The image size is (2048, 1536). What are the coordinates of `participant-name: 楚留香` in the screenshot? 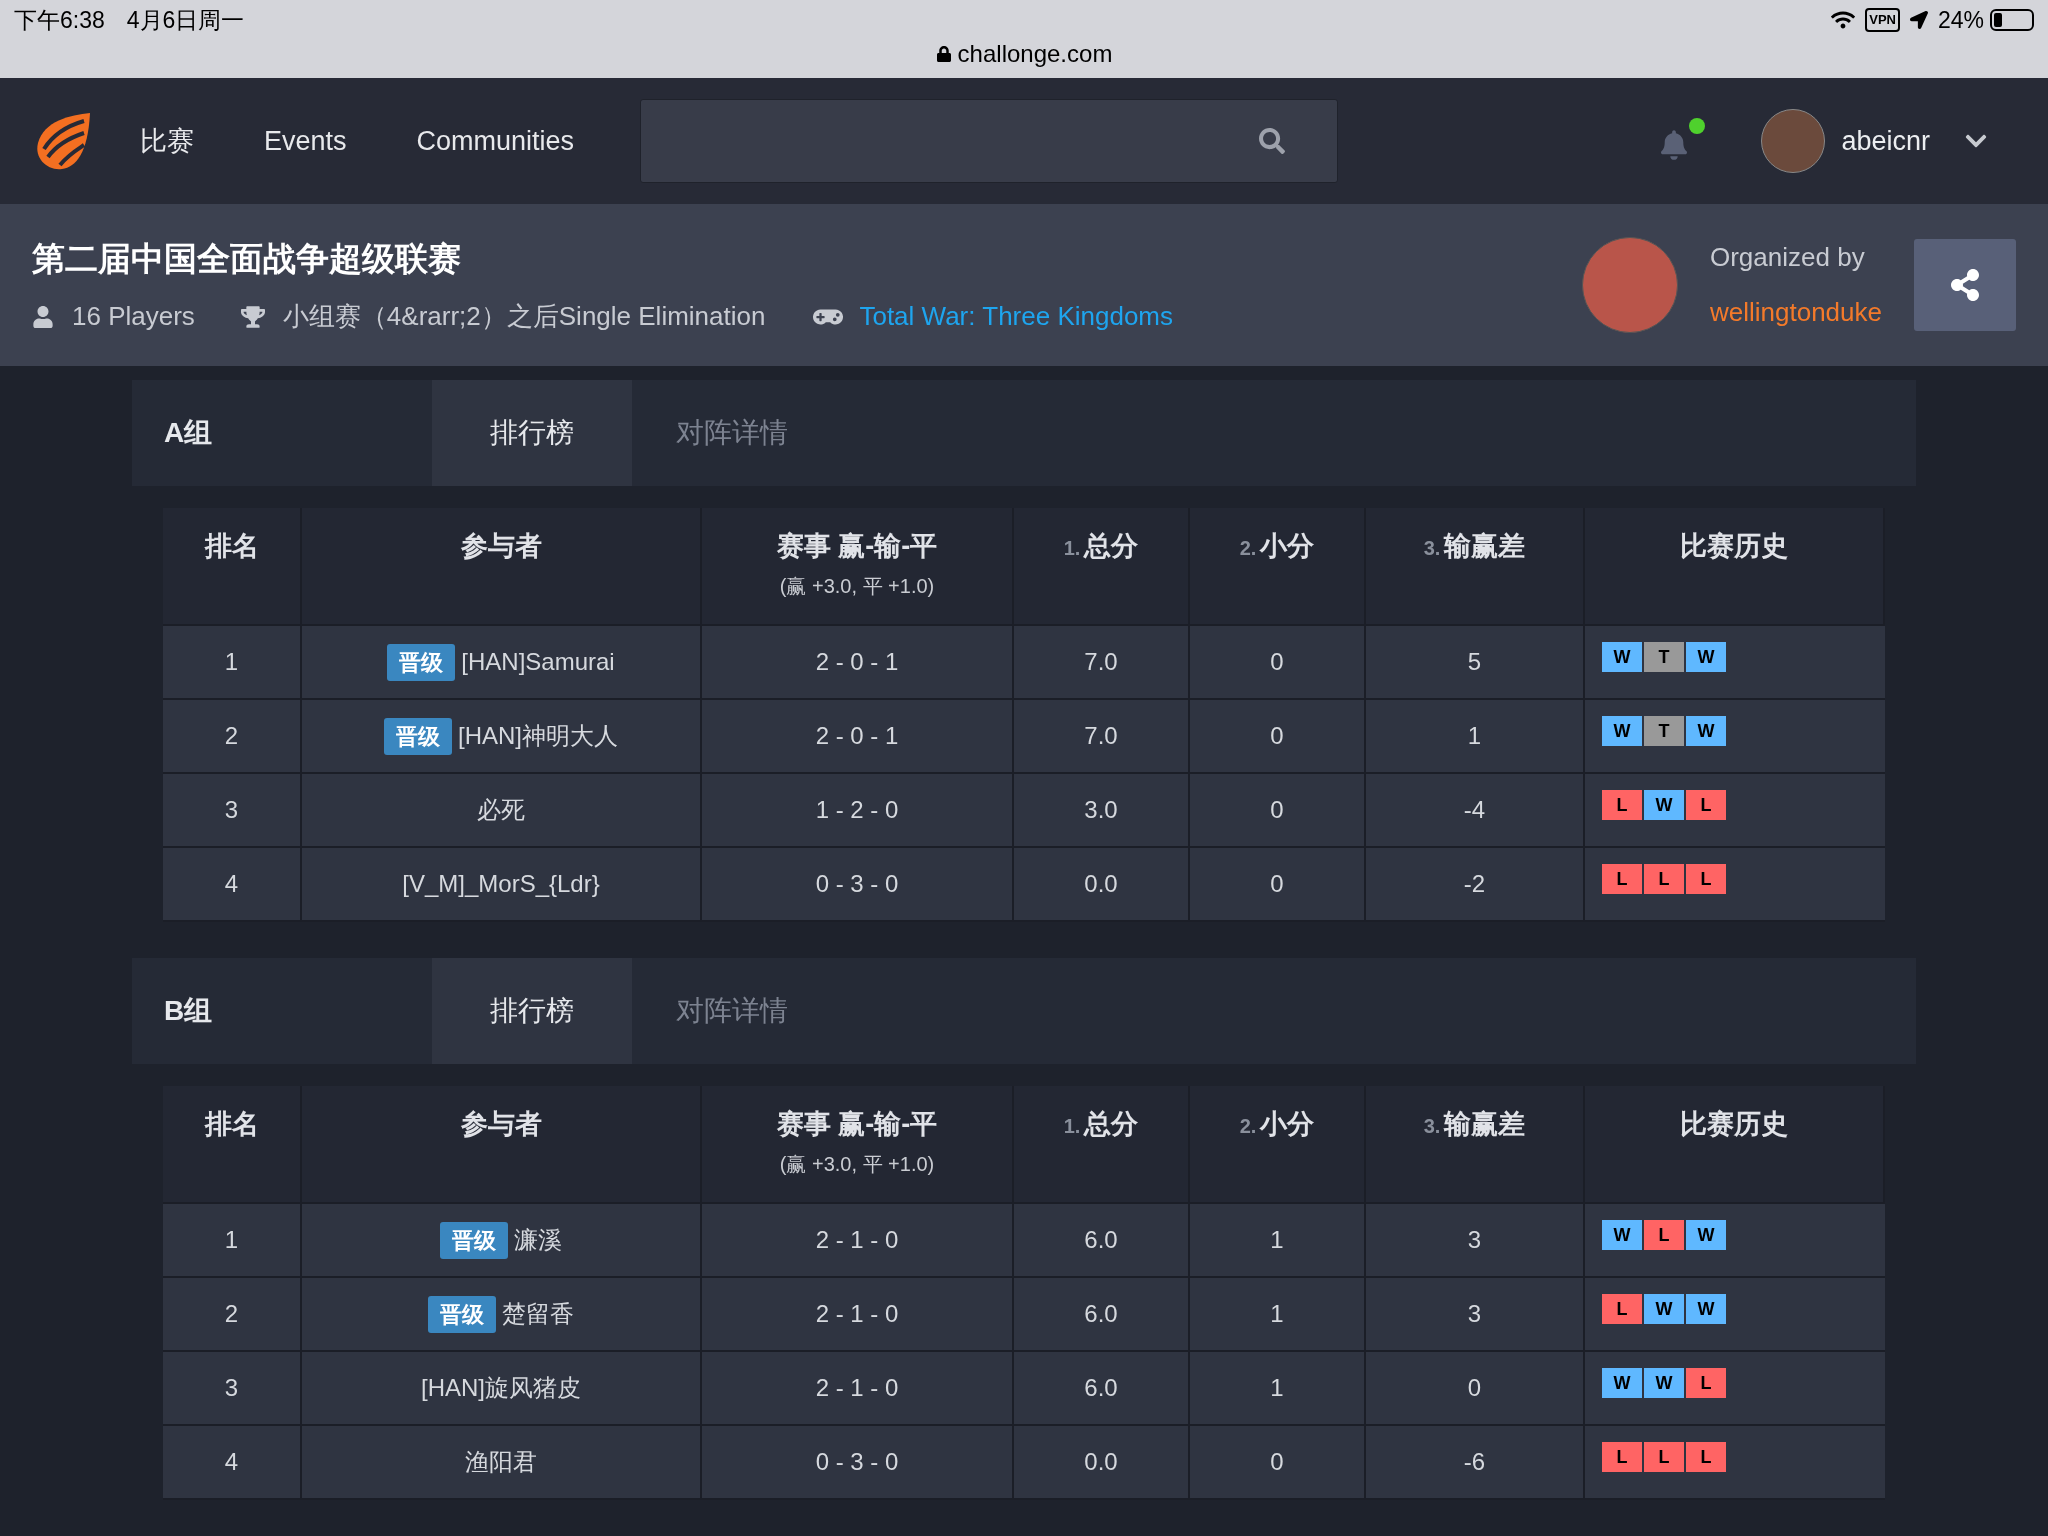 It's located at (538, 1314).